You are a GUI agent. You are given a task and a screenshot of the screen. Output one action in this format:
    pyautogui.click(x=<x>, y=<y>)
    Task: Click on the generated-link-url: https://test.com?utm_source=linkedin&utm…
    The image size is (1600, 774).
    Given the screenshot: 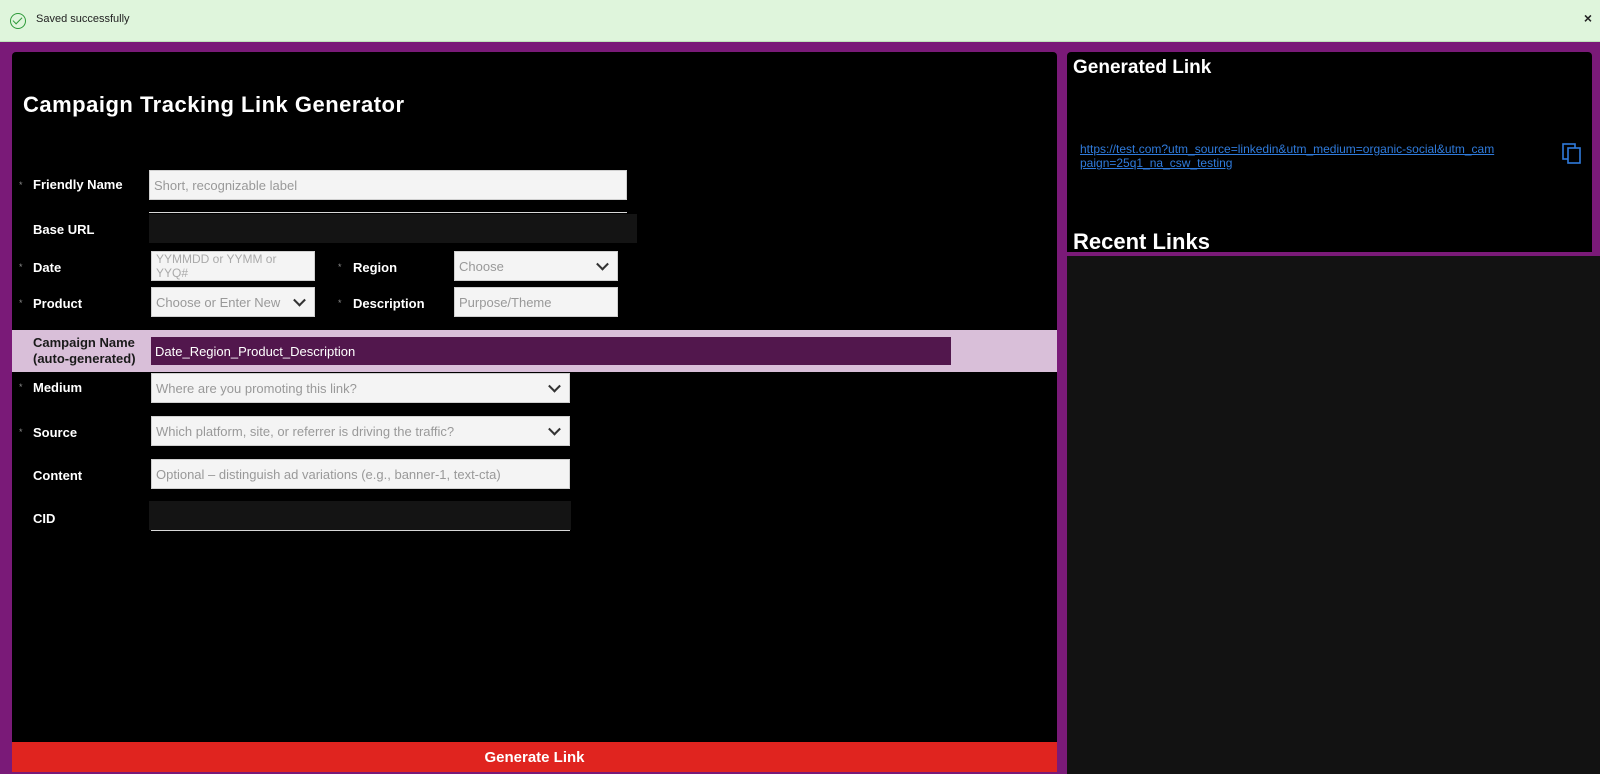 What is the action you would take?
    pyautogui.click(x=1290, y=156)
    